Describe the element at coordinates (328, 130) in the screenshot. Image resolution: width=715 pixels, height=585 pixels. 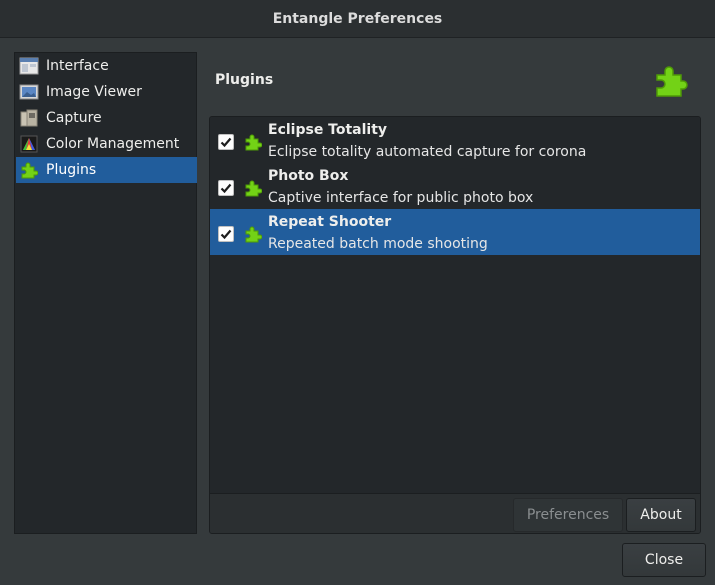
I see `plugin-name: Eclipse Totality` at that location.